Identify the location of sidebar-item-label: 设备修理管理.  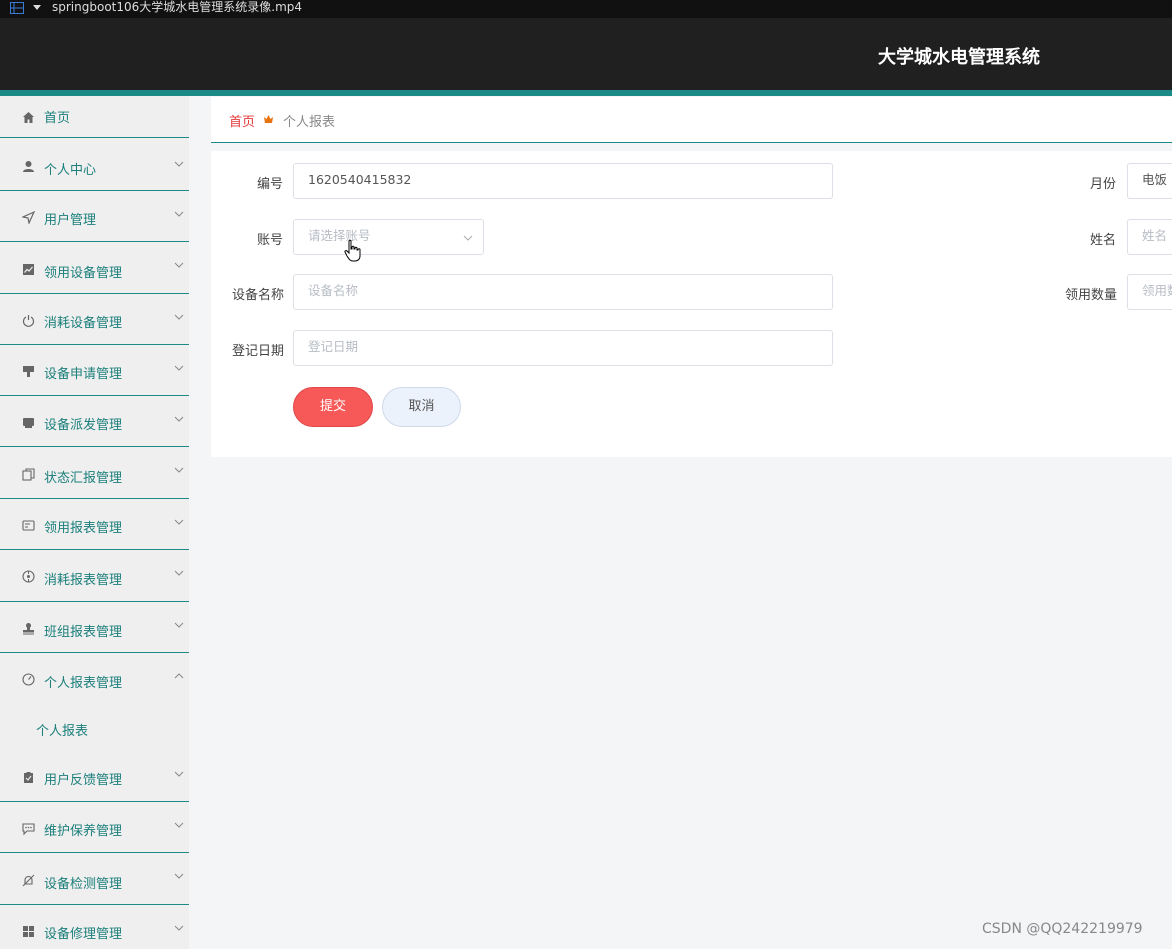
(83, 934).